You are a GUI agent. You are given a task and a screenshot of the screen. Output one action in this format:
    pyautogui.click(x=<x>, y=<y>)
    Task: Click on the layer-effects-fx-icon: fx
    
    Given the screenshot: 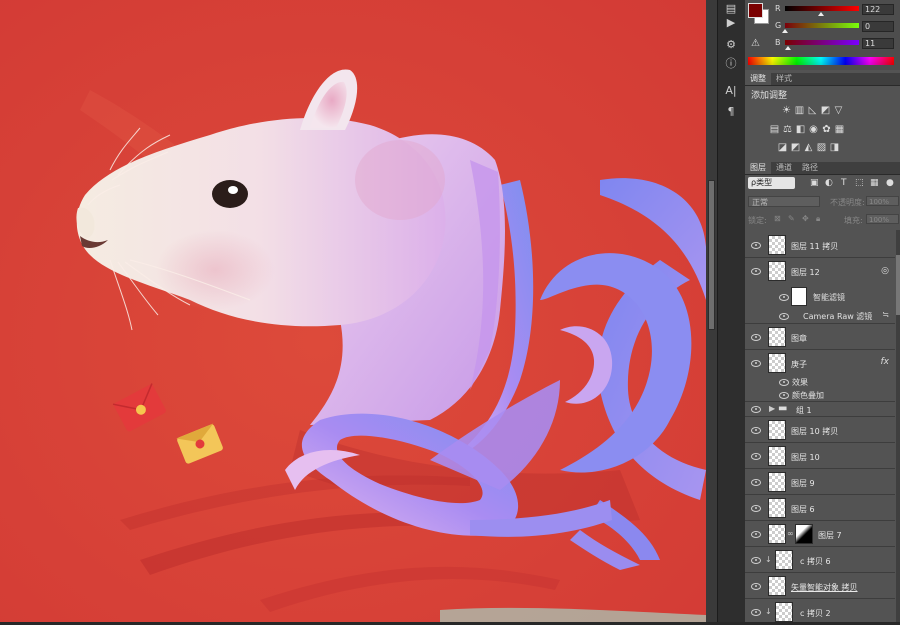 What is the action you would take?
    pyautogui.click(x=885, y=362)
    